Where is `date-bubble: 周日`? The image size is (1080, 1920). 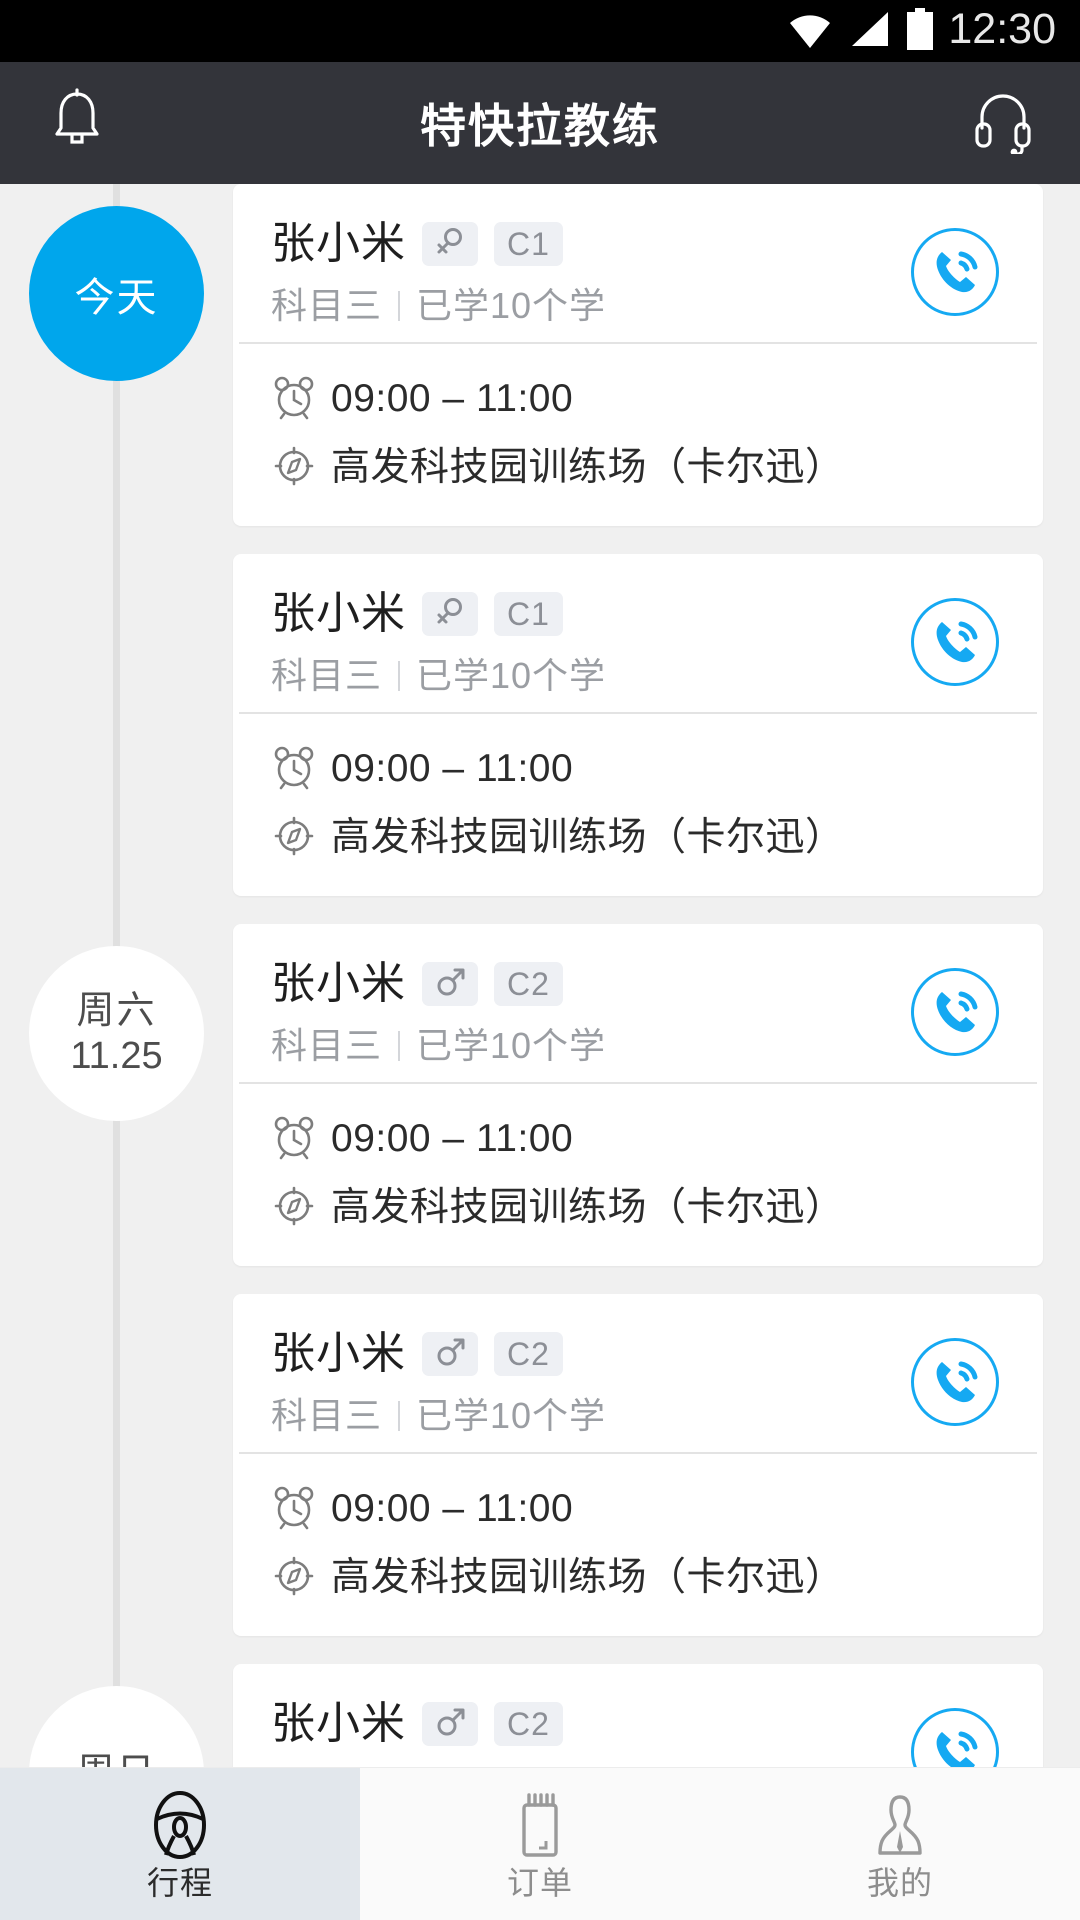
date-bubble: 周日 is located at coordinates (116, 1726).